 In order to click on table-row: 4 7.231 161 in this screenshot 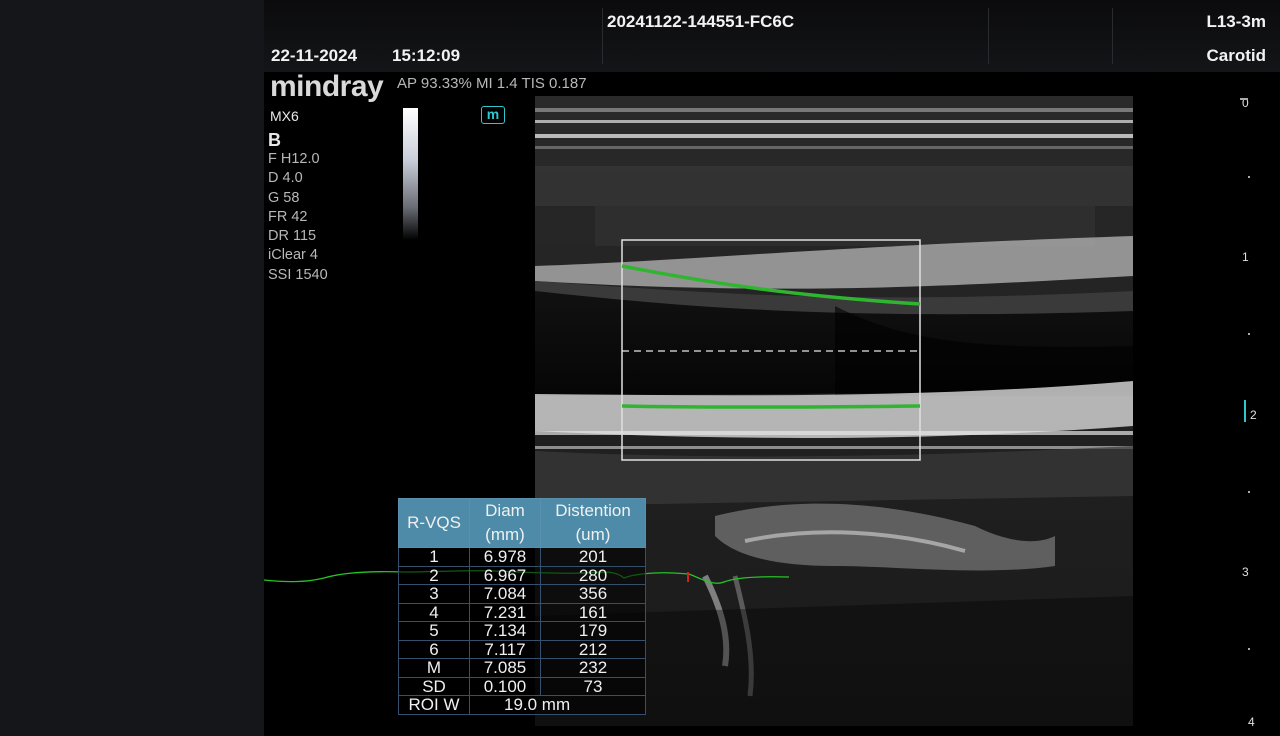, I will do `click(522, 612)`.